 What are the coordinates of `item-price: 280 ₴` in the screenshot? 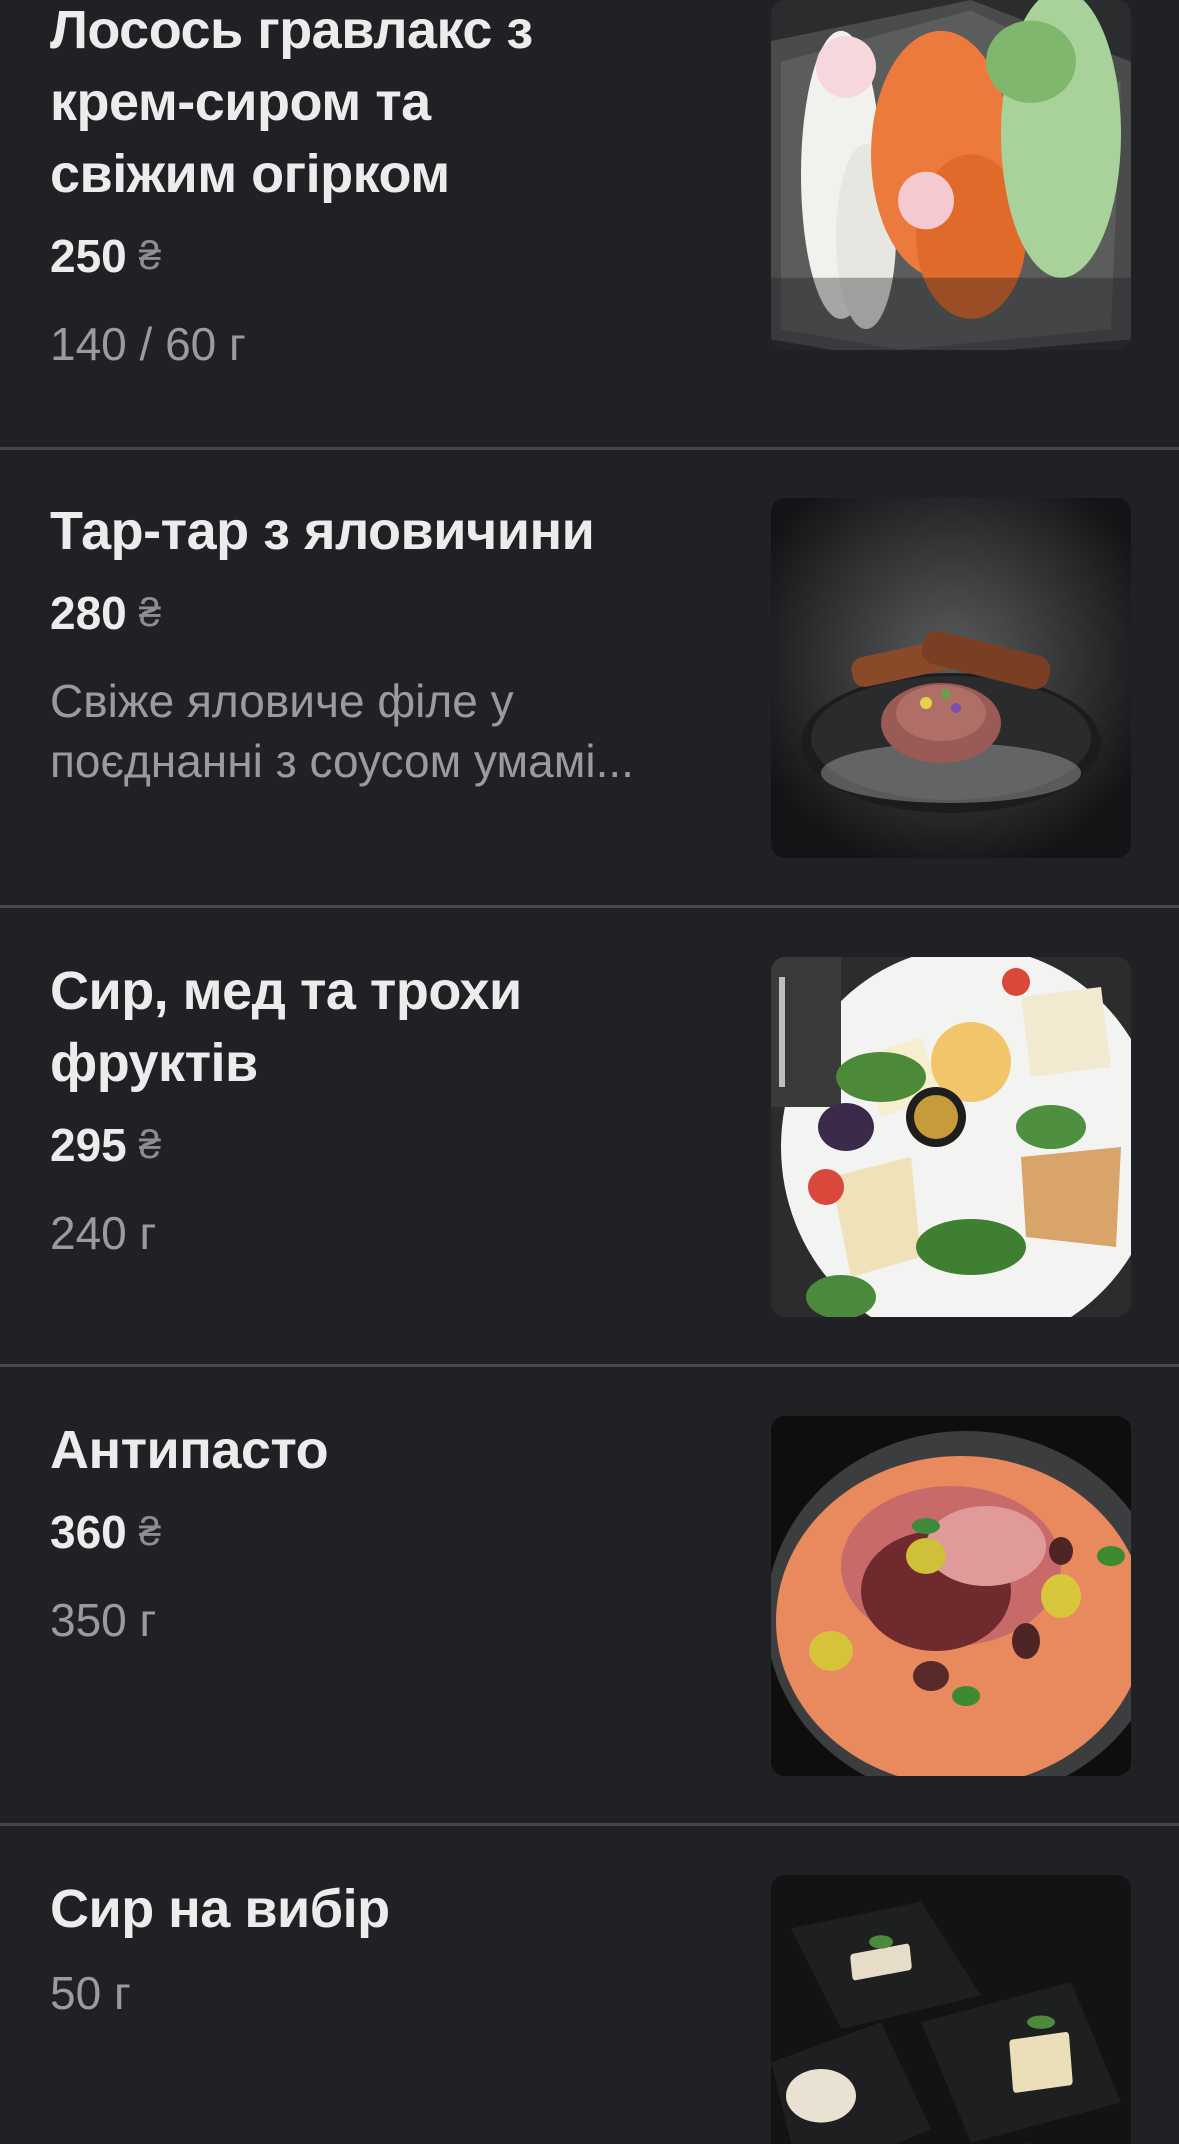 It's located at (385, 613).